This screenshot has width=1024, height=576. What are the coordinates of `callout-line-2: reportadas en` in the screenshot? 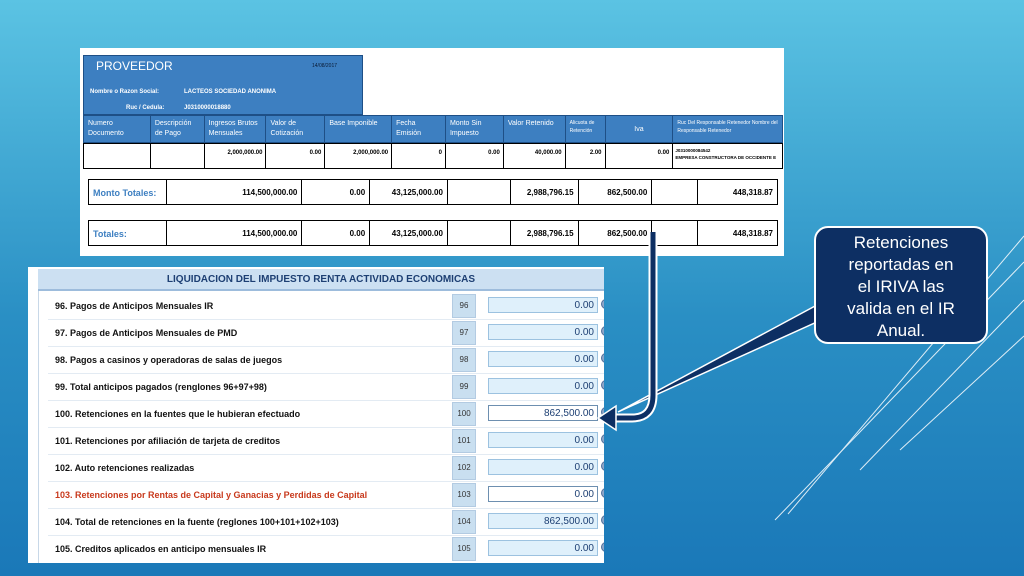 It's located at (901, 264).